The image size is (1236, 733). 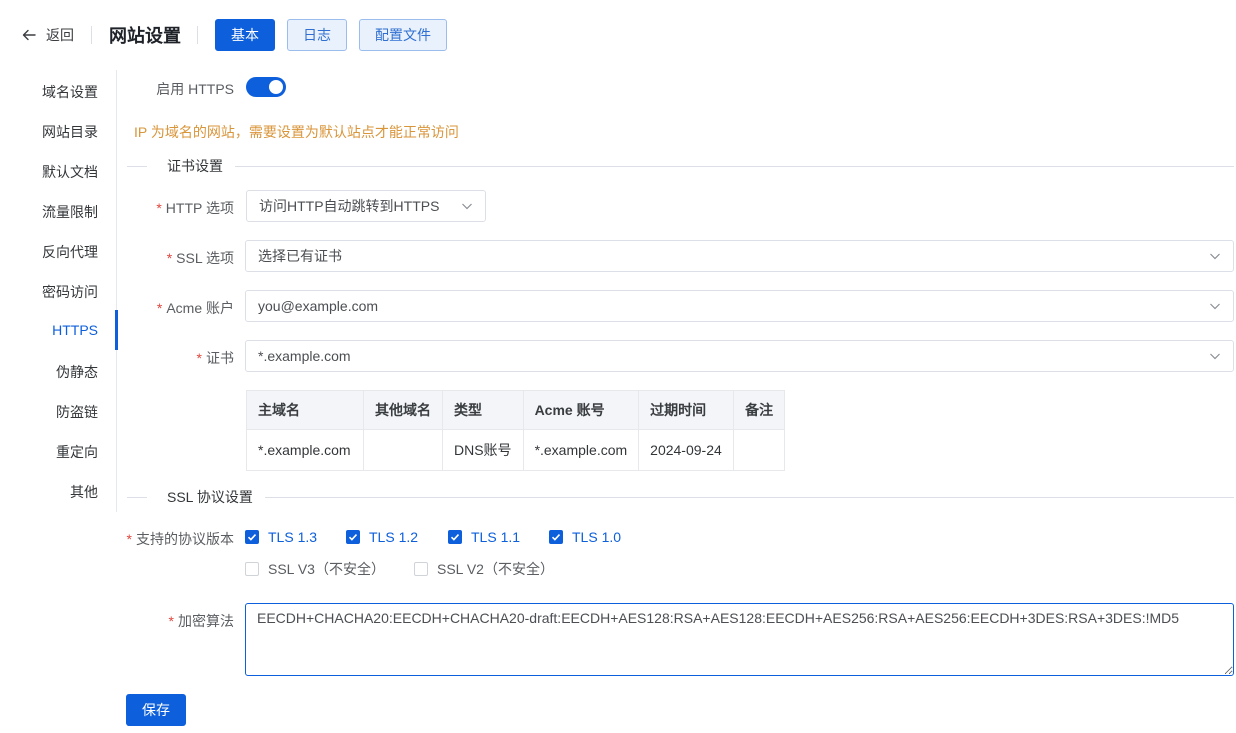 I want to click on menu-item-https: HTTPS, so click(x=75, y=332).